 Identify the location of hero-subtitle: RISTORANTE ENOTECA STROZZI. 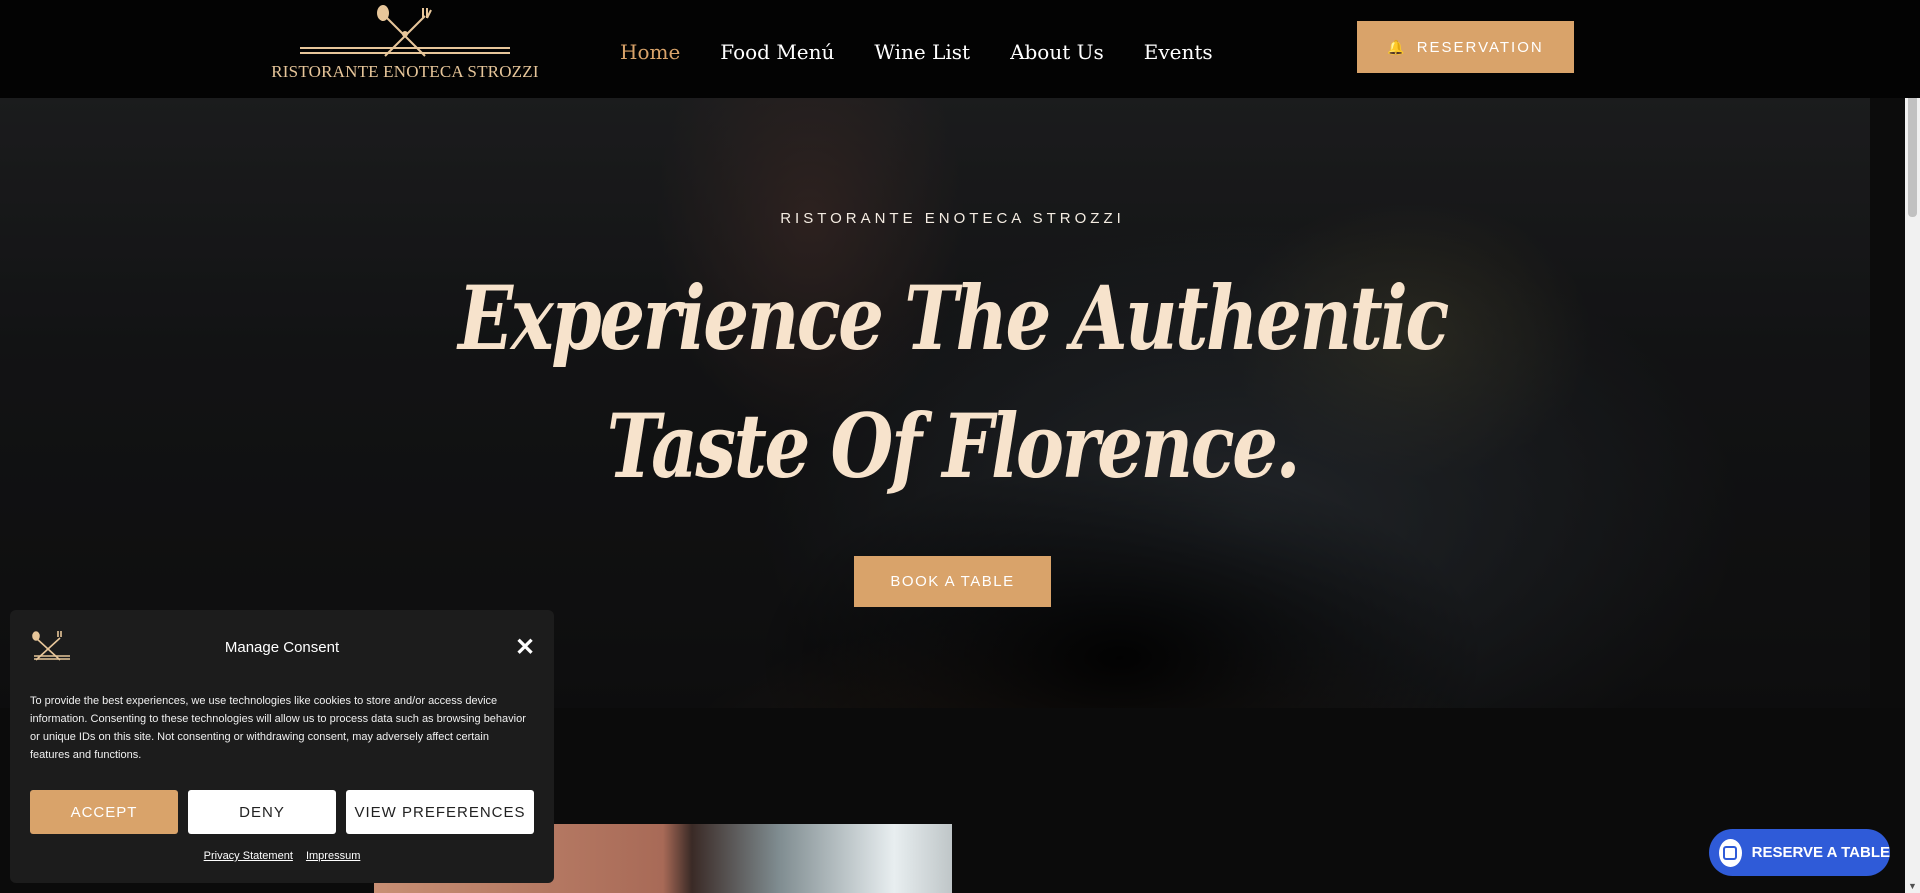
(952, 218).